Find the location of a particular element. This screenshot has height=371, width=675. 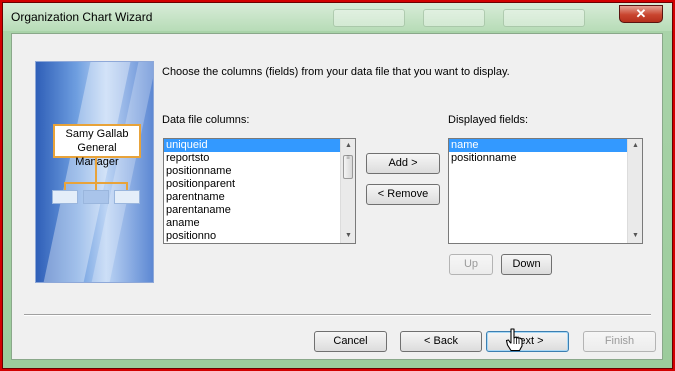

back-button: < Back is located at coordinates (441, 341).